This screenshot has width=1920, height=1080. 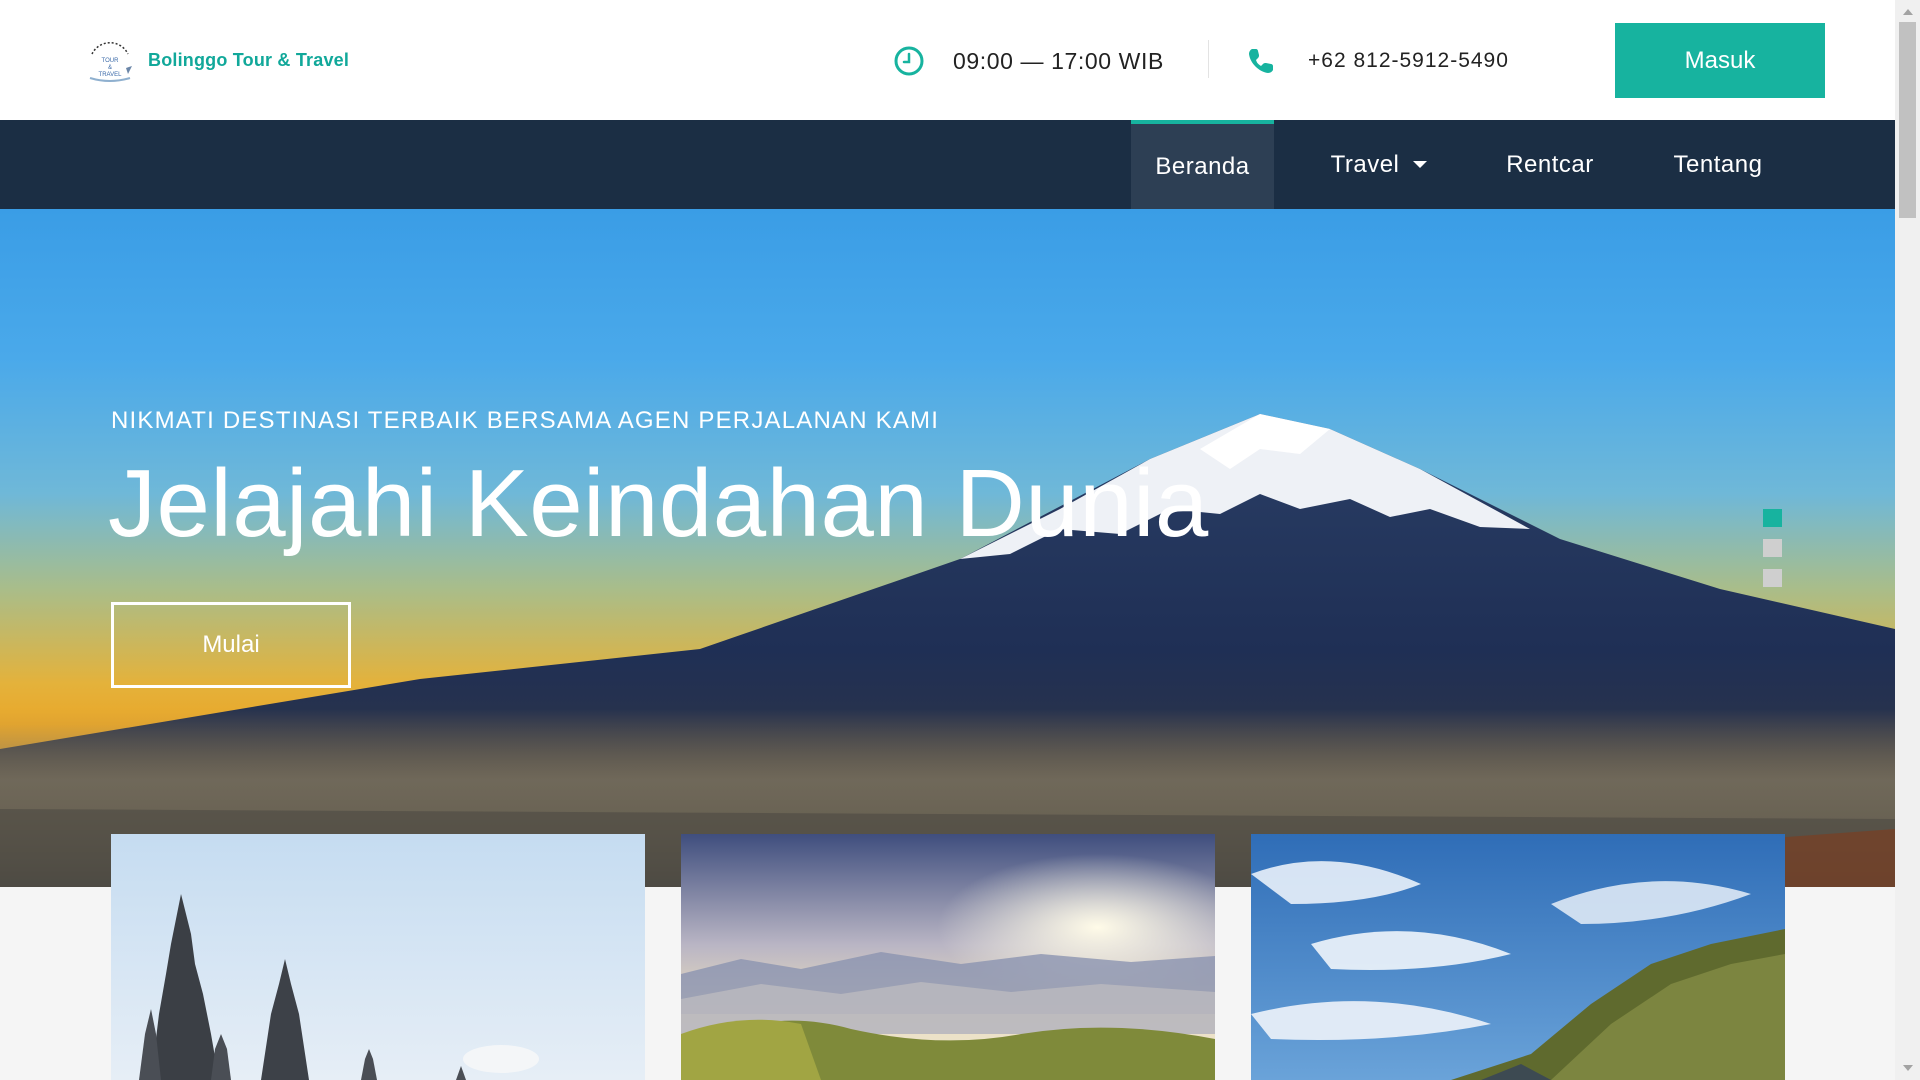 What do you see at coordinates (1907, 540) in the screenshot?
I see `page-scrollbar` at bounding box center [1907, 540].